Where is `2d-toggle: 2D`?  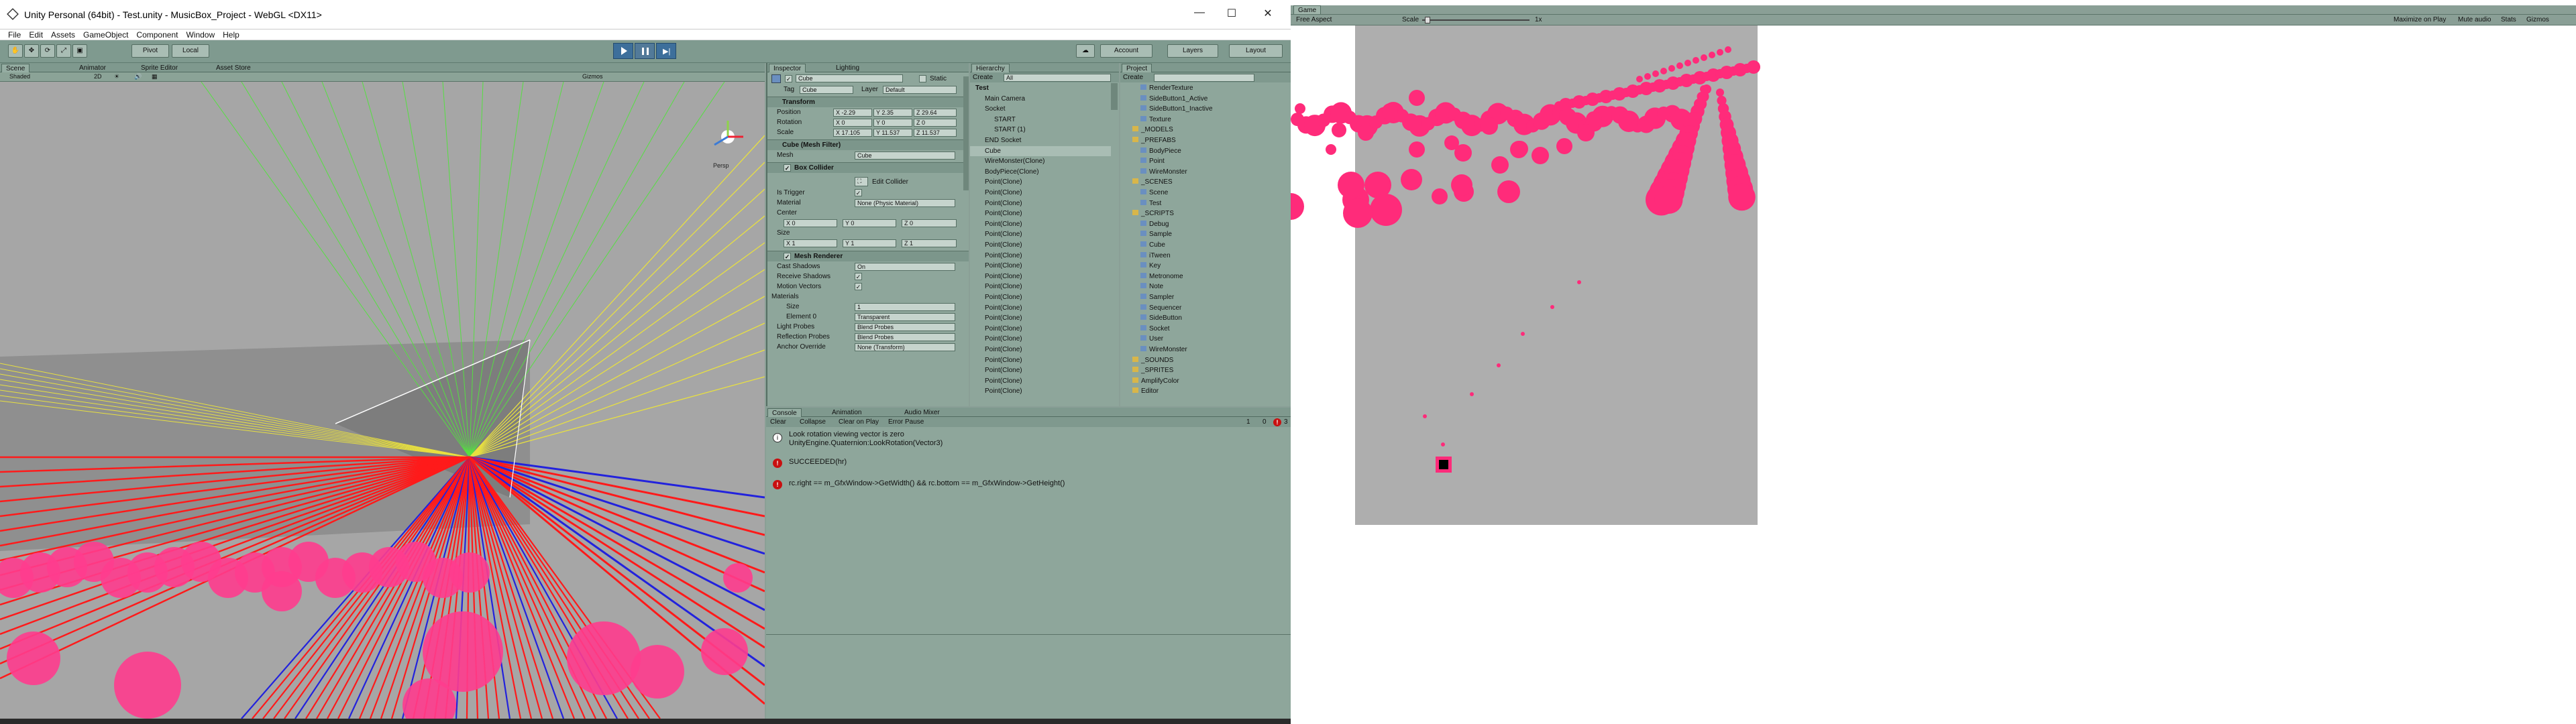
2d-toggle: 2D is located at coordinates (98, 76).